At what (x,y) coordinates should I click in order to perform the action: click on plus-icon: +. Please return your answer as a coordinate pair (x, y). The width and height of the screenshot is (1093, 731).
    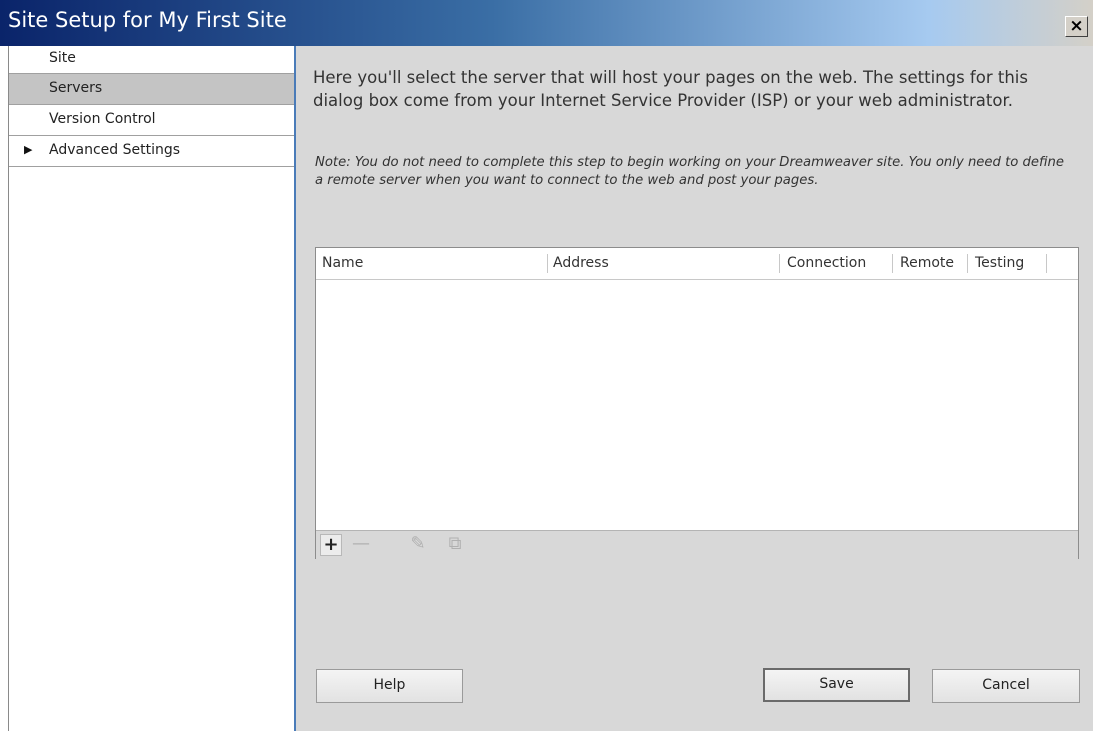
    Looking at the image, I should click on (331, 545).